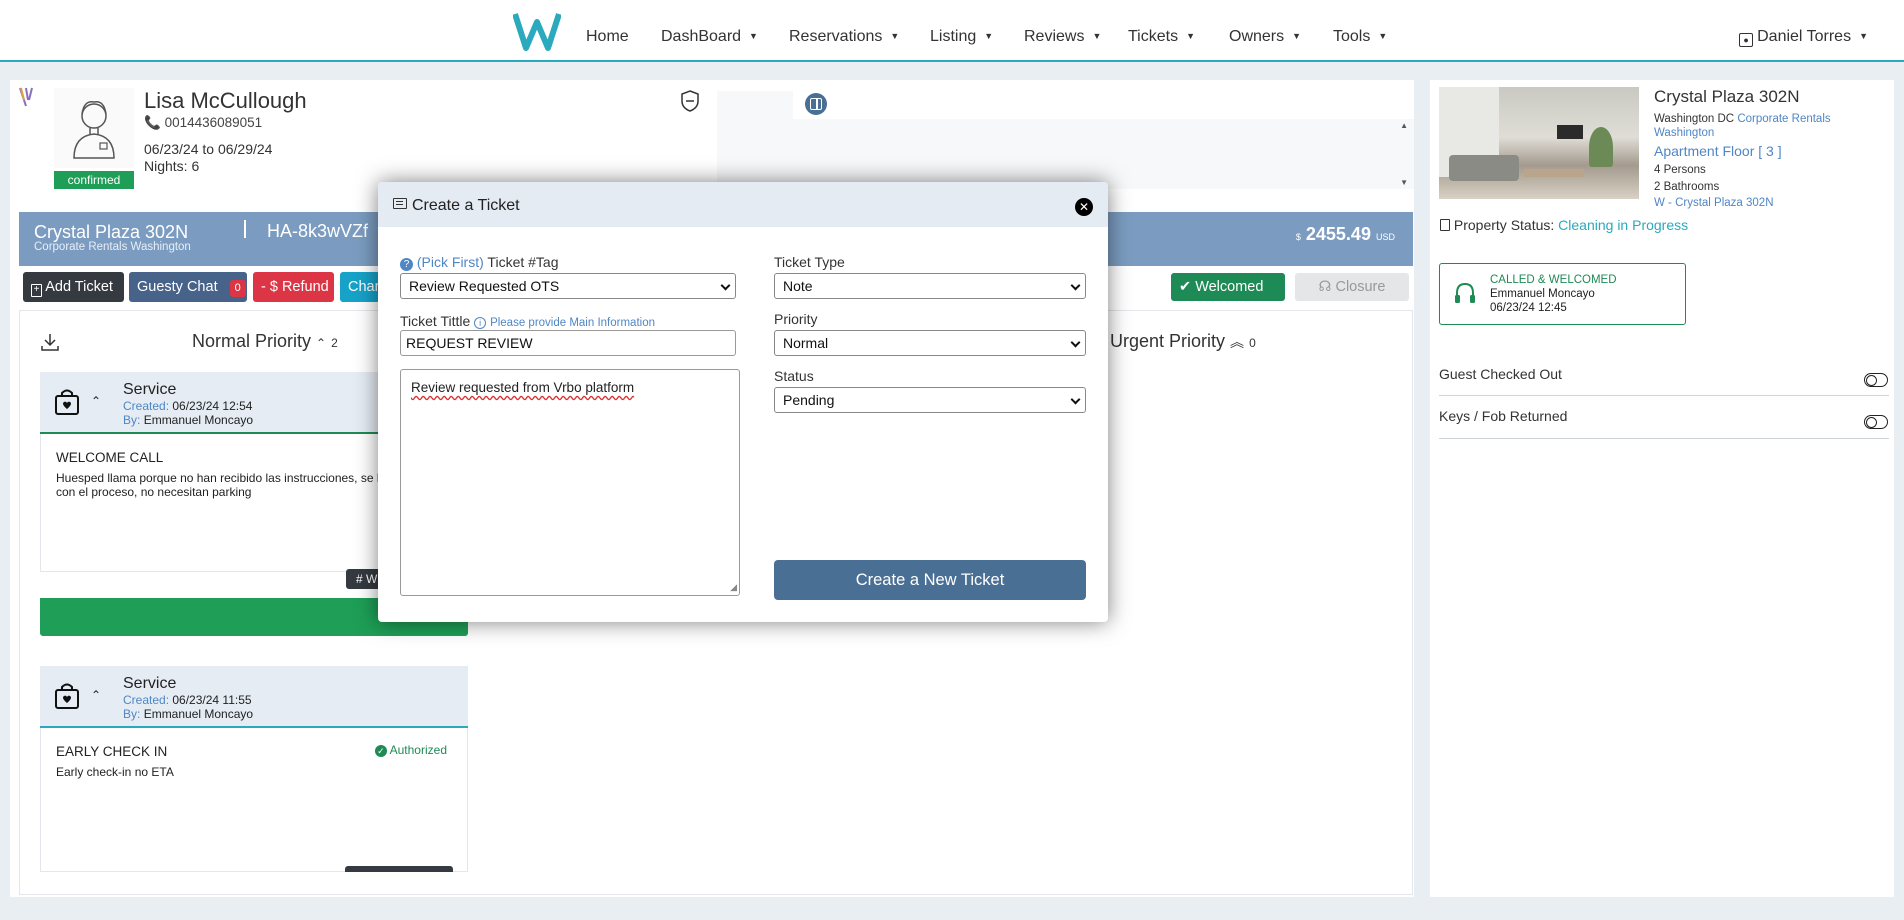 The height and width of the screenshot is (920, 1904). I want to click on phone-icon: 📞, so click(152, 122).